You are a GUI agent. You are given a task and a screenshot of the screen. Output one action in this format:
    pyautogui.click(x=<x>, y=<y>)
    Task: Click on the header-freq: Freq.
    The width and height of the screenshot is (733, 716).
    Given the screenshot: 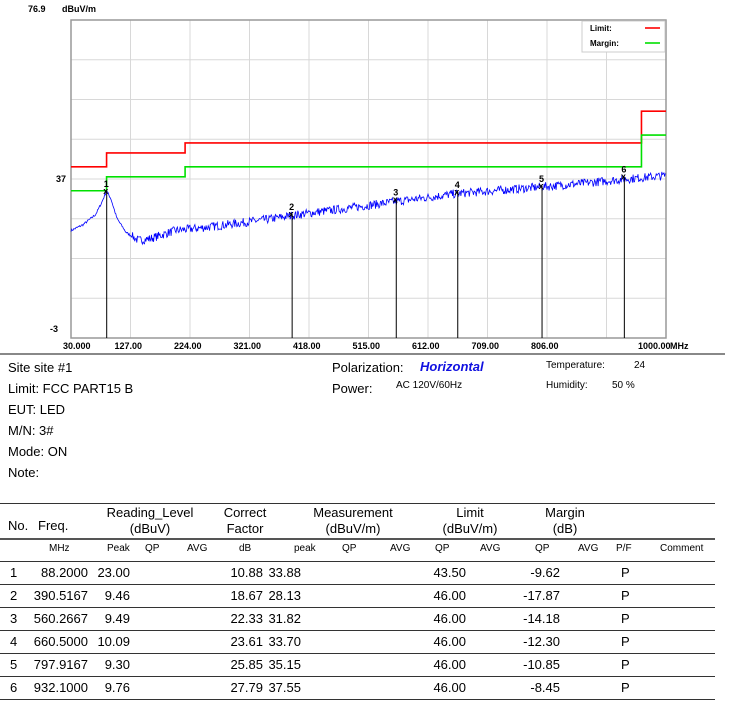 What is the action you would take?
    pyautogui.click(x=53, y=525)
    